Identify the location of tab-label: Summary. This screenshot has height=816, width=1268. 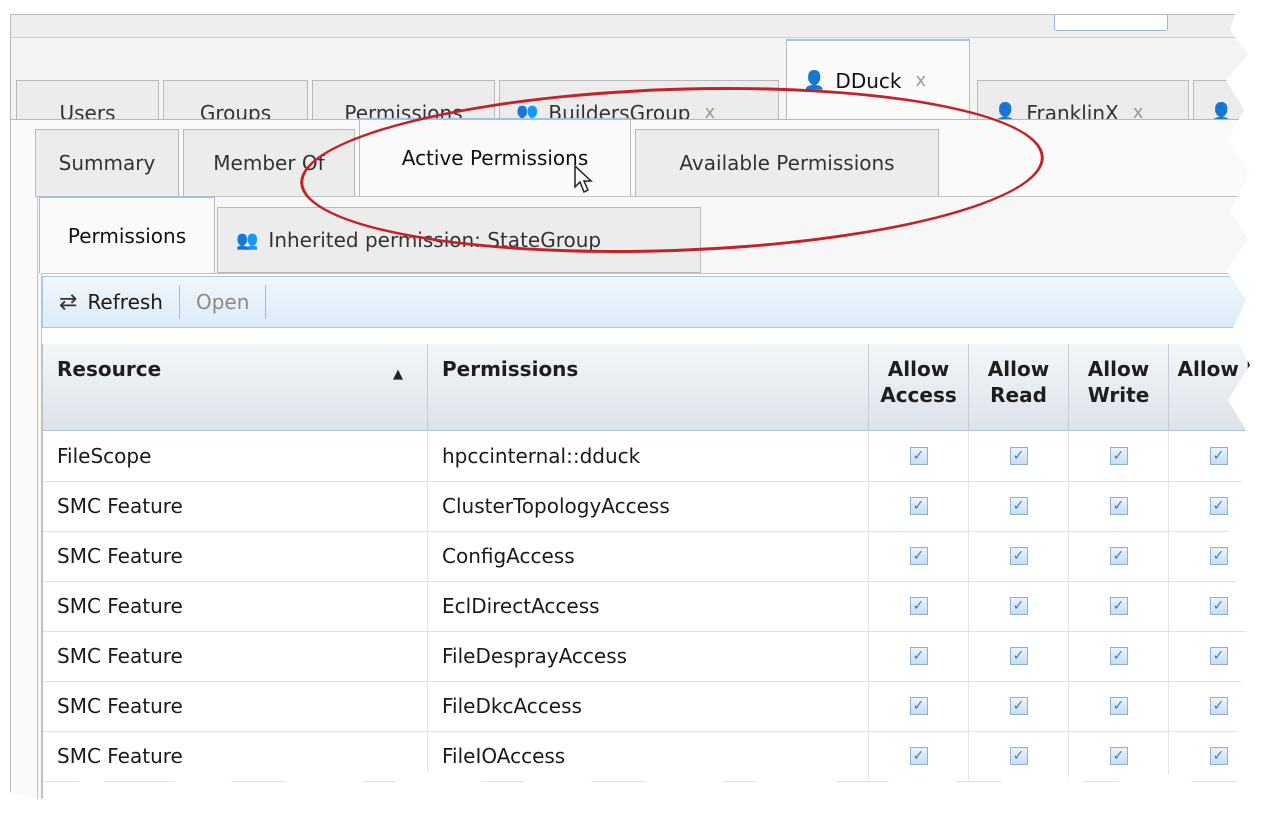
(107, 163).